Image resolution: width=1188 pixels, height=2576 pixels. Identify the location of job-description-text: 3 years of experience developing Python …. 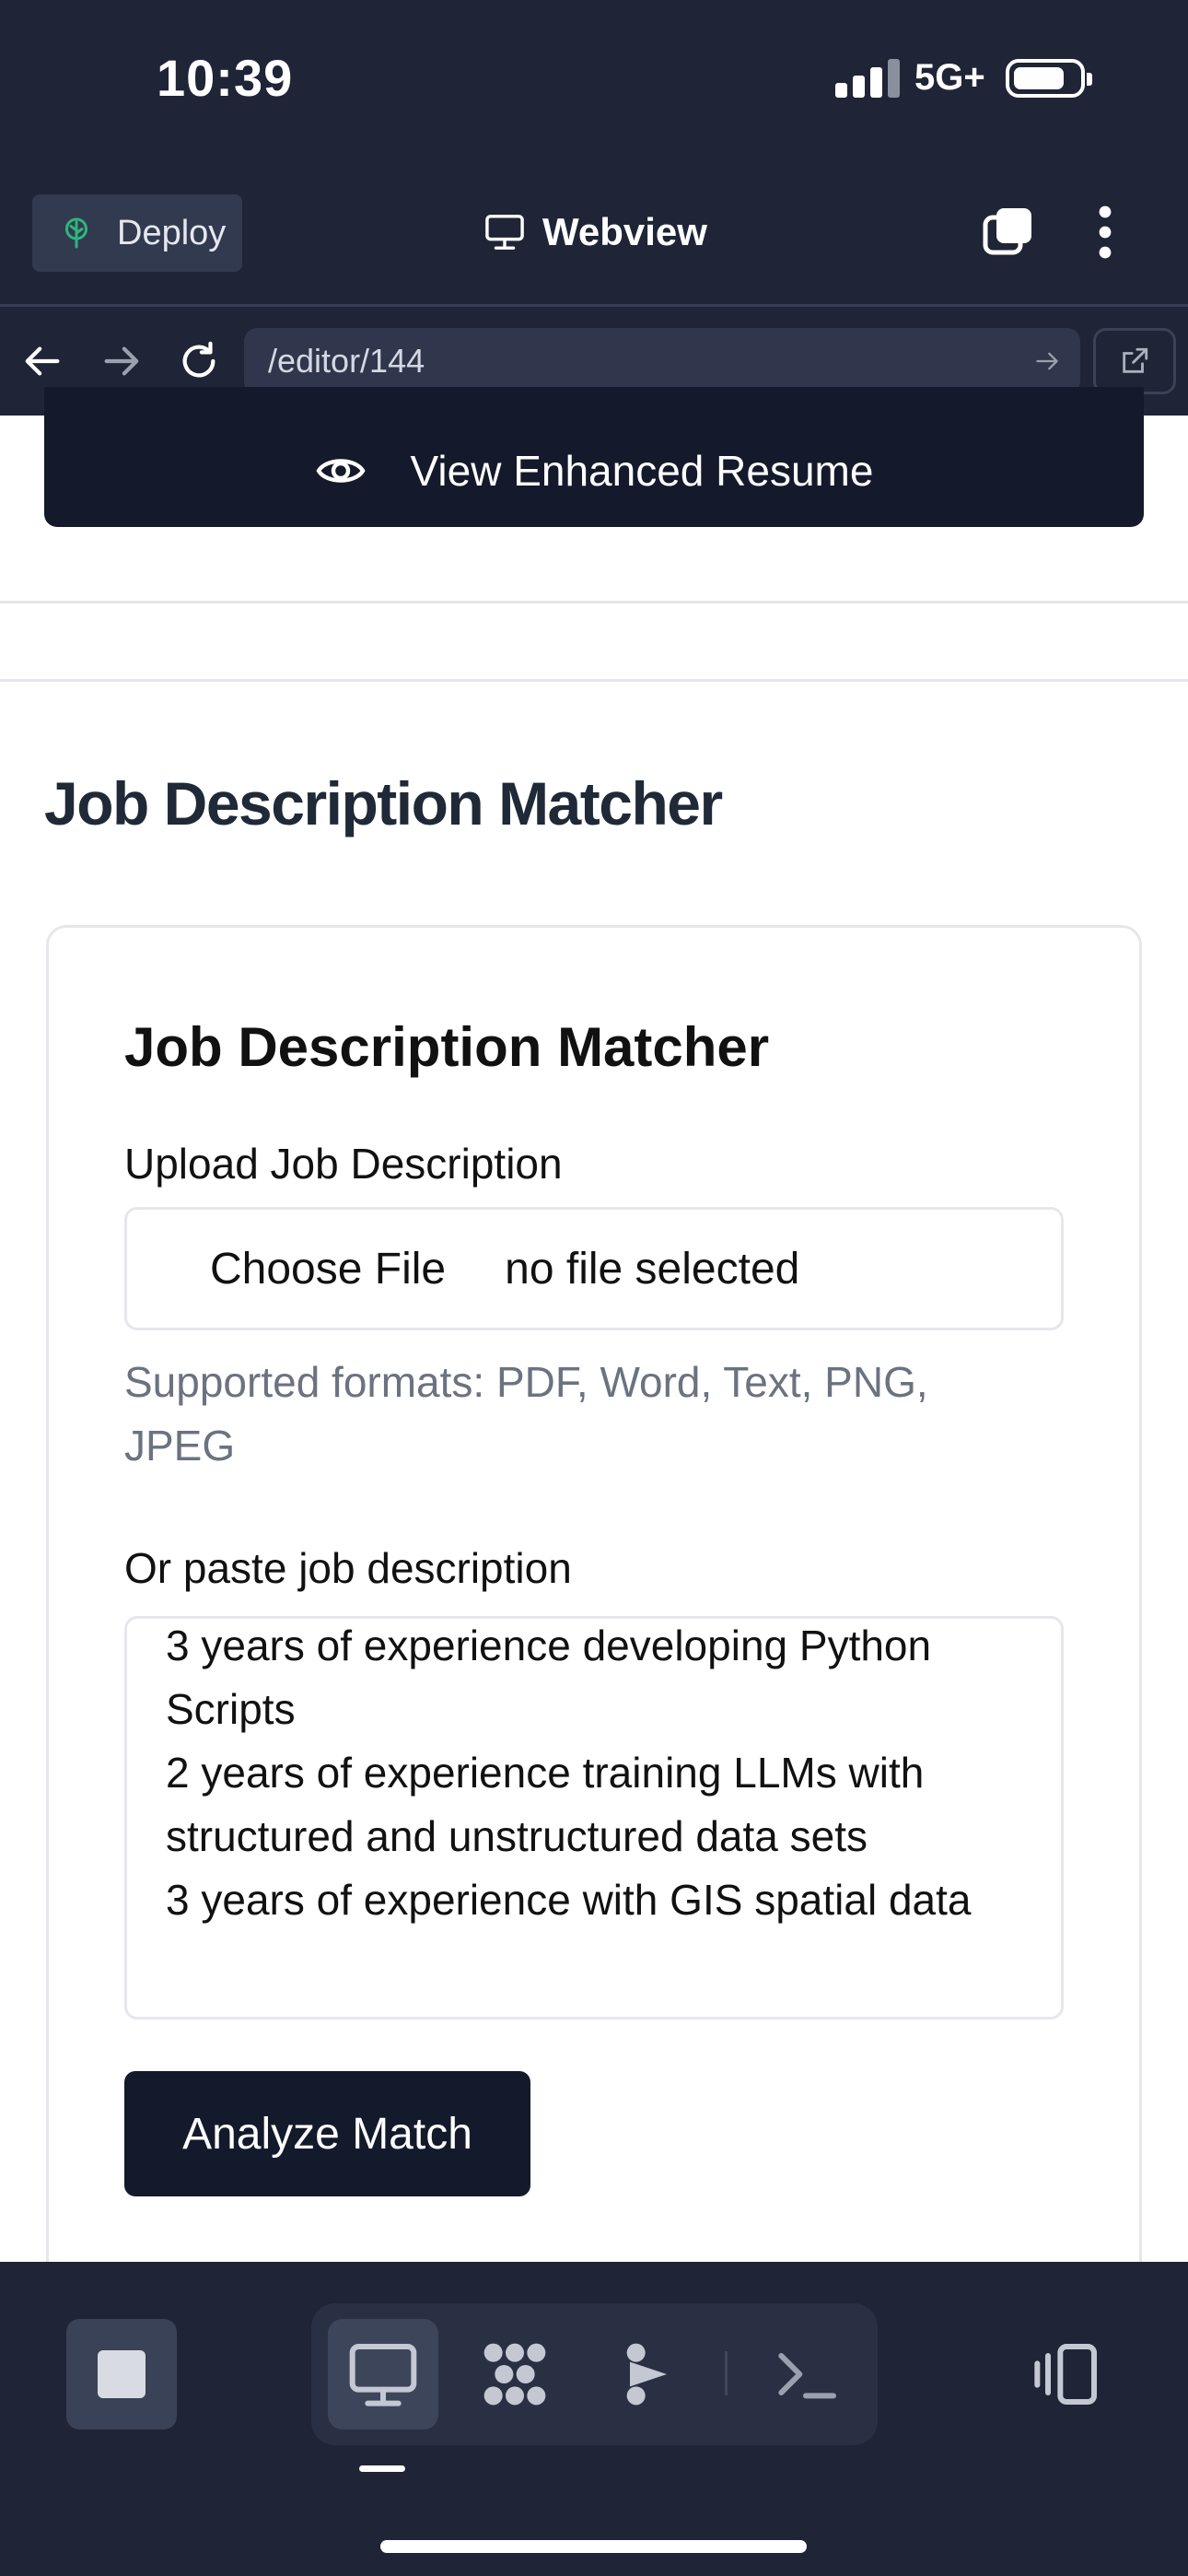
(569, 1773).